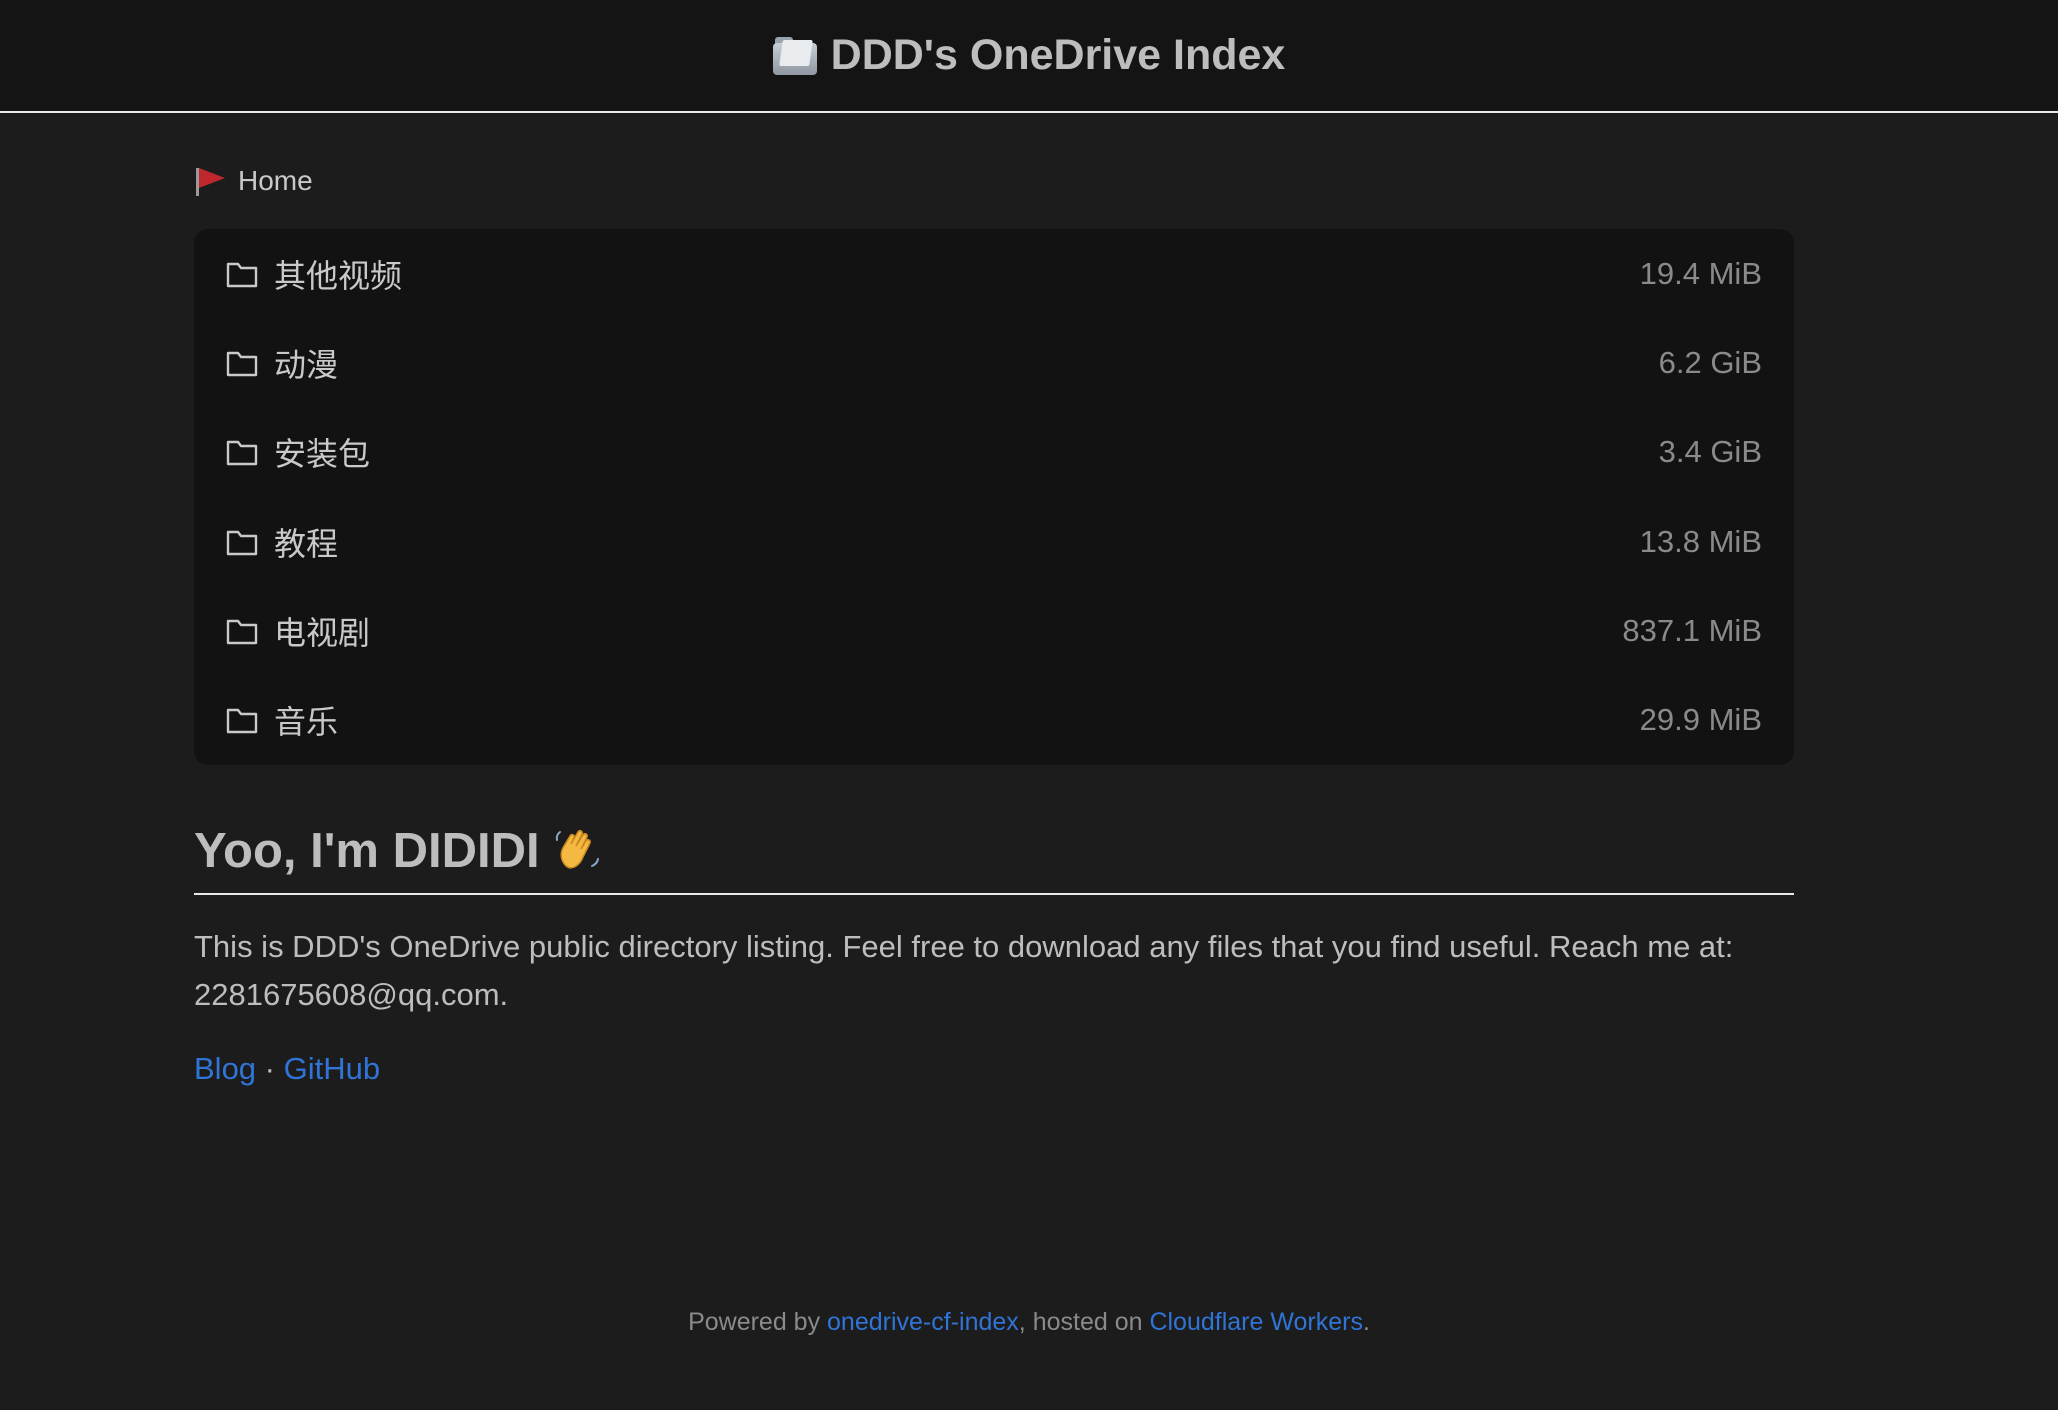 The width and height of the screenshot is (2058, 1410). What do you see at coordinates (994, 1069) in the screenshot?
I see `readme-links: Blog · GitHub` at bounding box center [994, 1069].